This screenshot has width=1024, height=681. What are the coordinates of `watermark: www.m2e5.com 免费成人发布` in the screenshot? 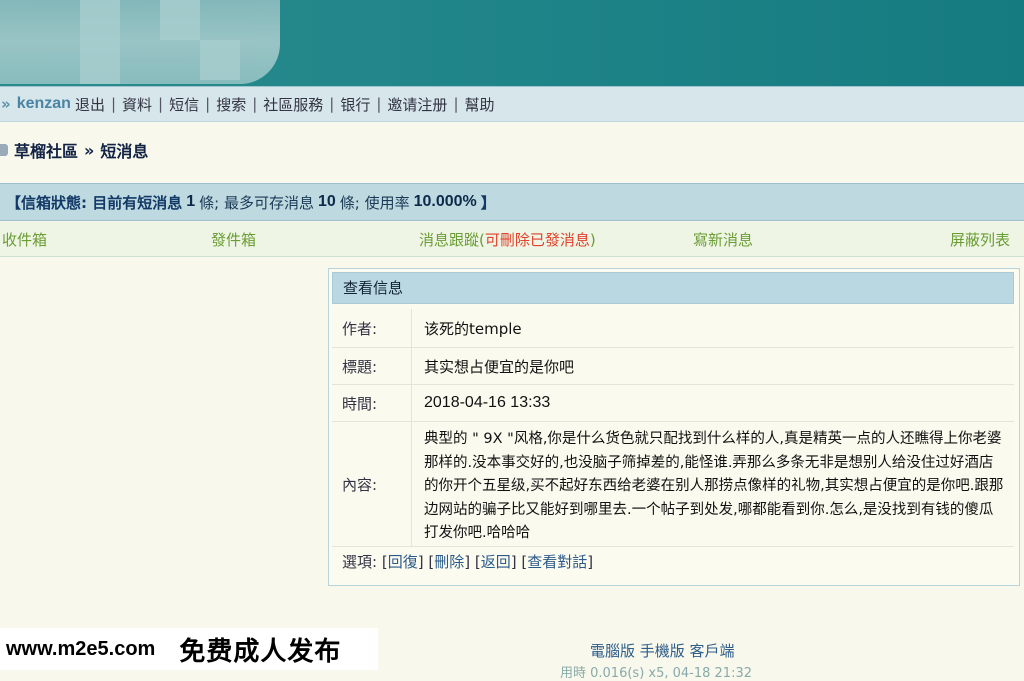 It's located at (189, 649).